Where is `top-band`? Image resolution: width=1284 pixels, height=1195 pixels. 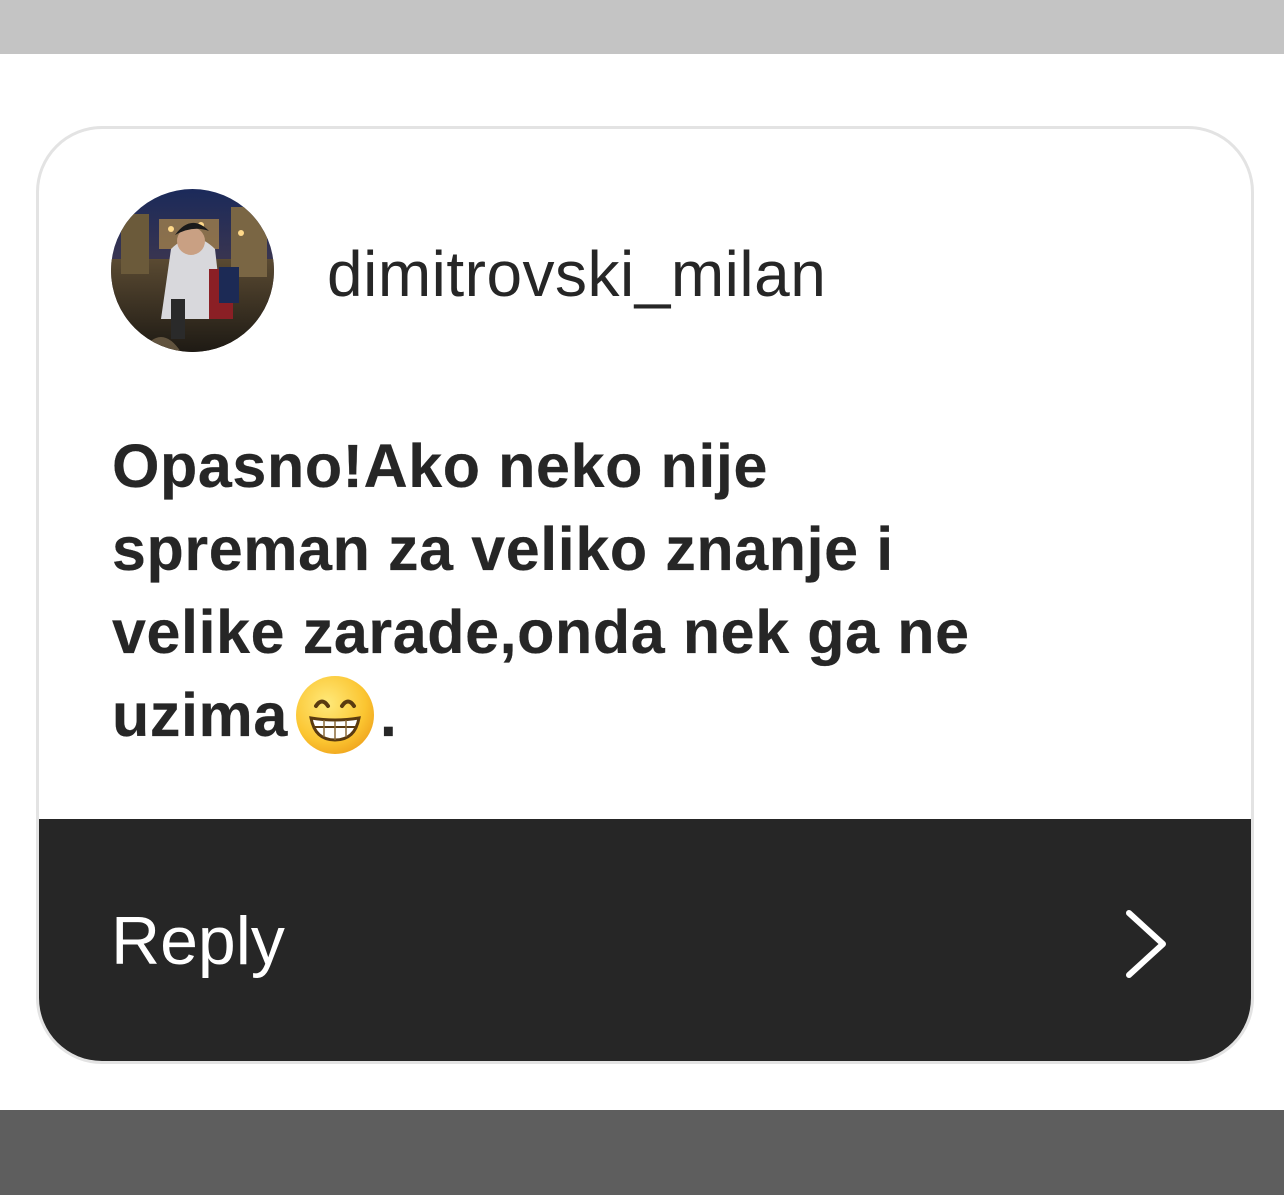 top-band is located at coordinates (642, 27).